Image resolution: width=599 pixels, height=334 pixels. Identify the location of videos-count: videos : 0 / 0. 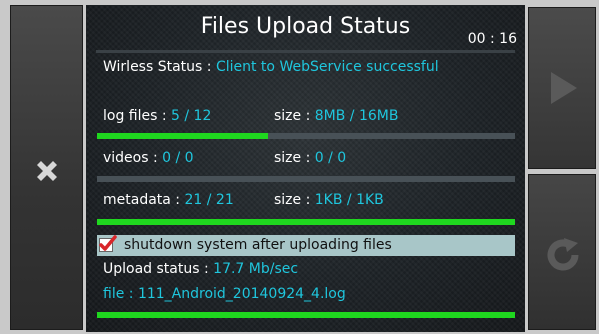
(148, 158).